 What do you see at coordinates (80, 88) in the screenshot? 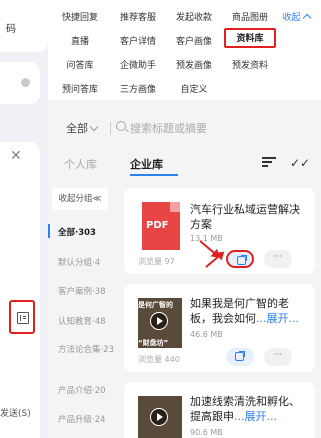
I see `quick-item: 预问答库` at bounding box center [80, 88].